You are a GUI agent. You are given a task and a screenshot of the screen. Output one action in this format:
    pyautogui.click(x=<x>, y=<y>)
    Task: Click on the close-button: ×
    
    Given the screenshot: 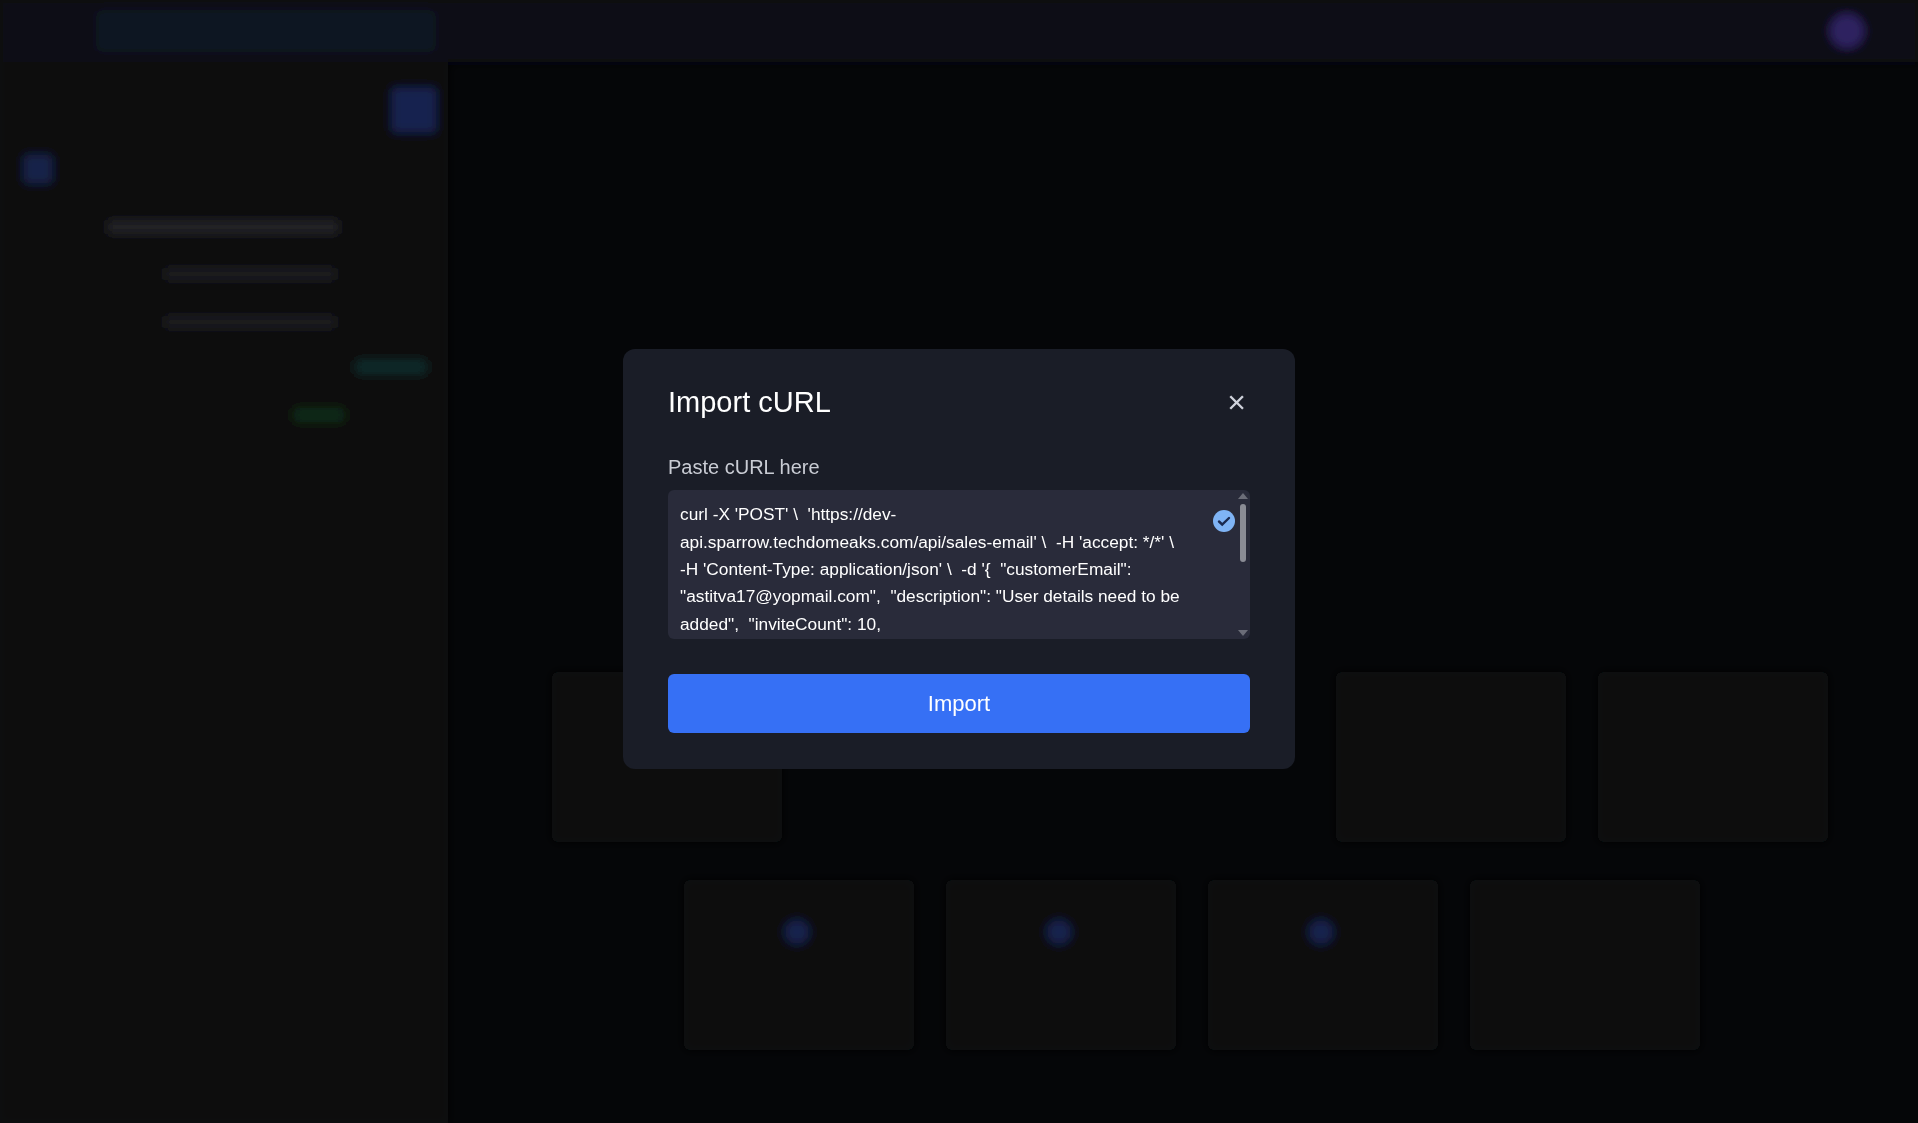 What is the action you would take?
    pyautogui.click(x=1236, y=402)
    